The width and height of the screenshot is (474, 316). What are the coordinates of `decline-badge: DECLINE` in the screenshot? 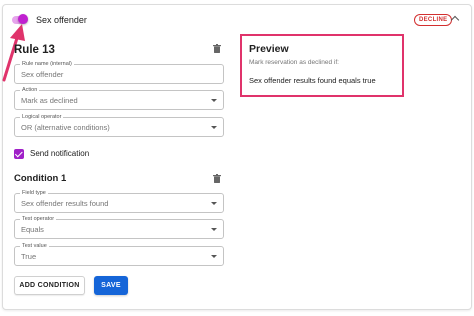 It's located at (433, 20).